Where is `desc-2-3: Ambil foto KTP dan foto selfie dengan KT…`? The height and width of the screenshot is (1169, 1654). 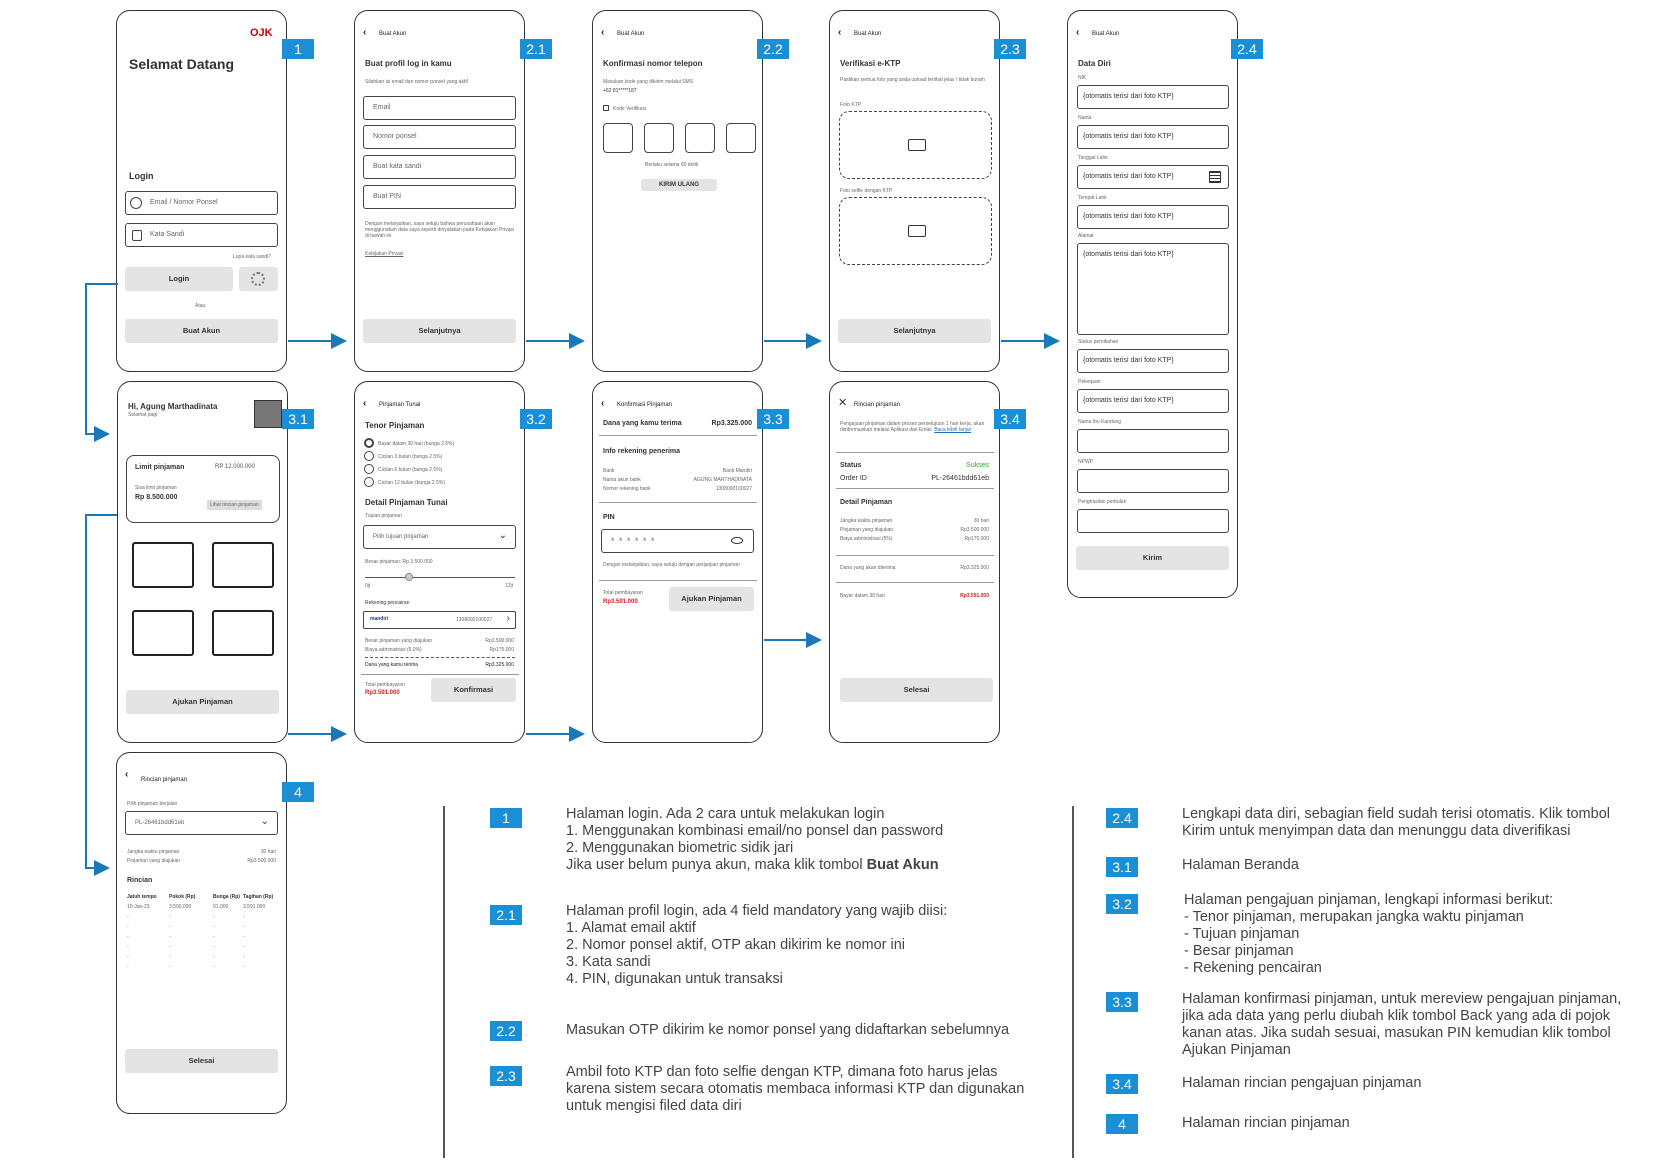 desc-2-3: Ambil foto KTP dan foto selfie dengan KT… is located at coordinates (795, 1089).